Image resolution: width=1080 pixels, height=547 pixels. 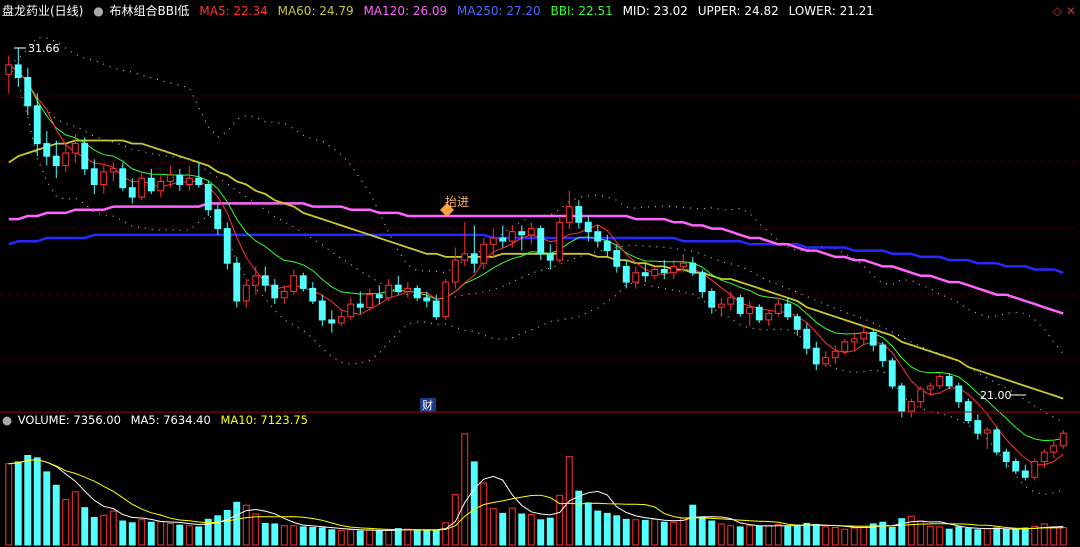 What do you see at coordinates (1057, 11) in the screenshot?
I see `diamond-icon: ◇` at bounding box center [1057, 11].